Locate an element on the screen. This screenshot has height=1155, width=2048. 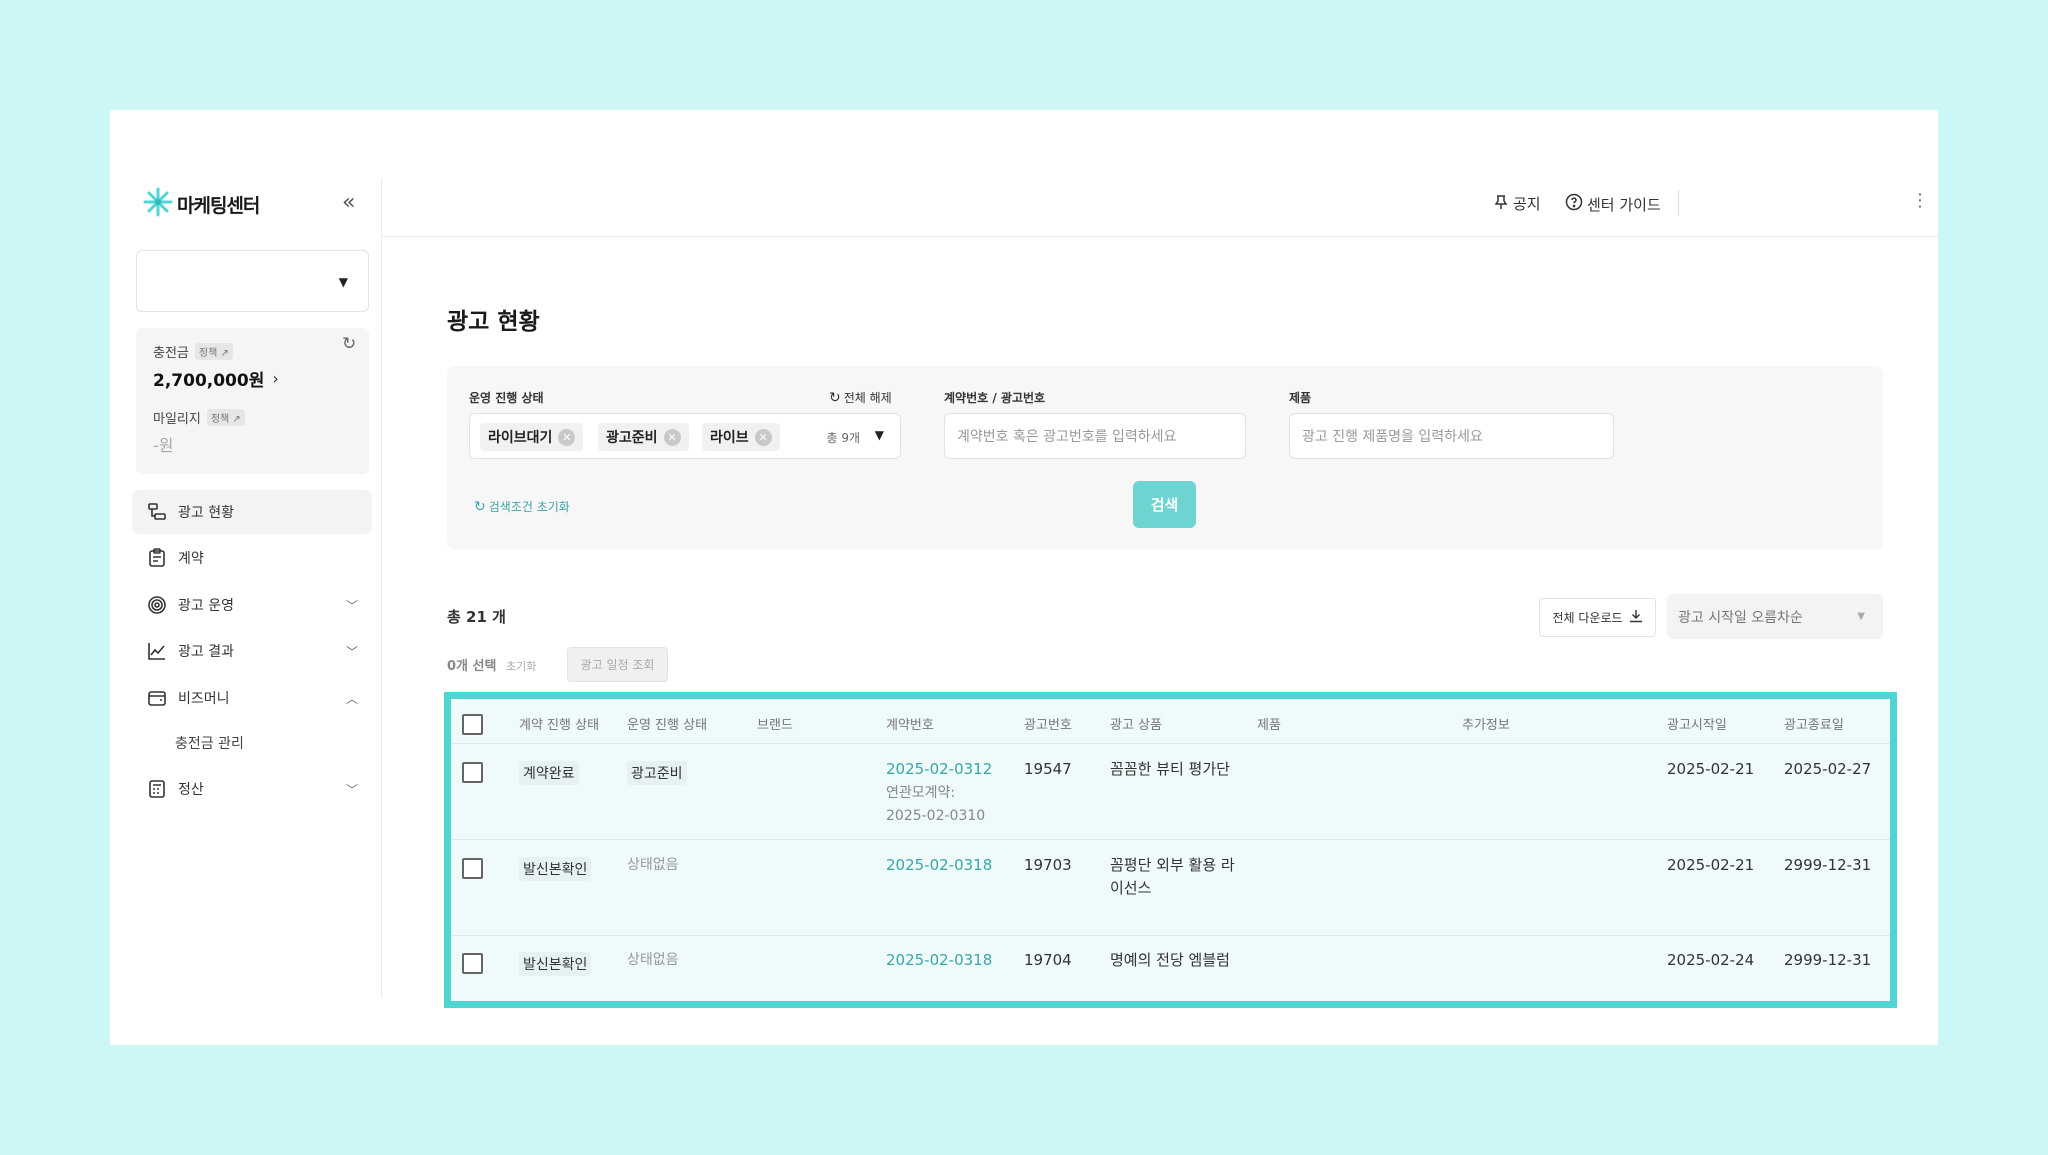
ad-product-line1: 꼼평단 외부 활용 라 is located at coordinates (1172, 865).